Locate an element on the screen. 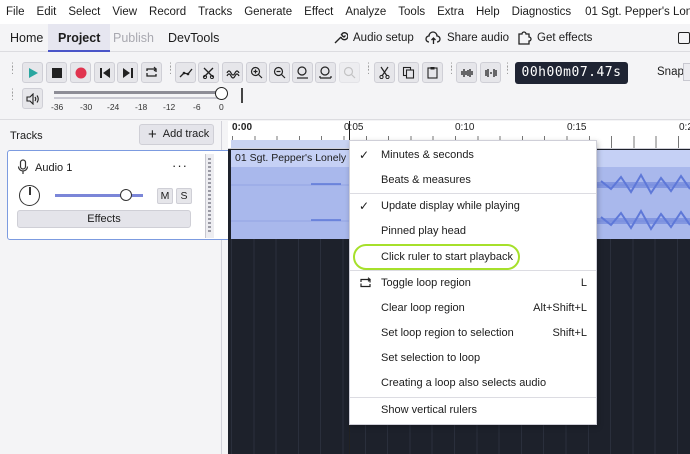  audio-setup-label: Audio setup is located at coordinates (383, 38).